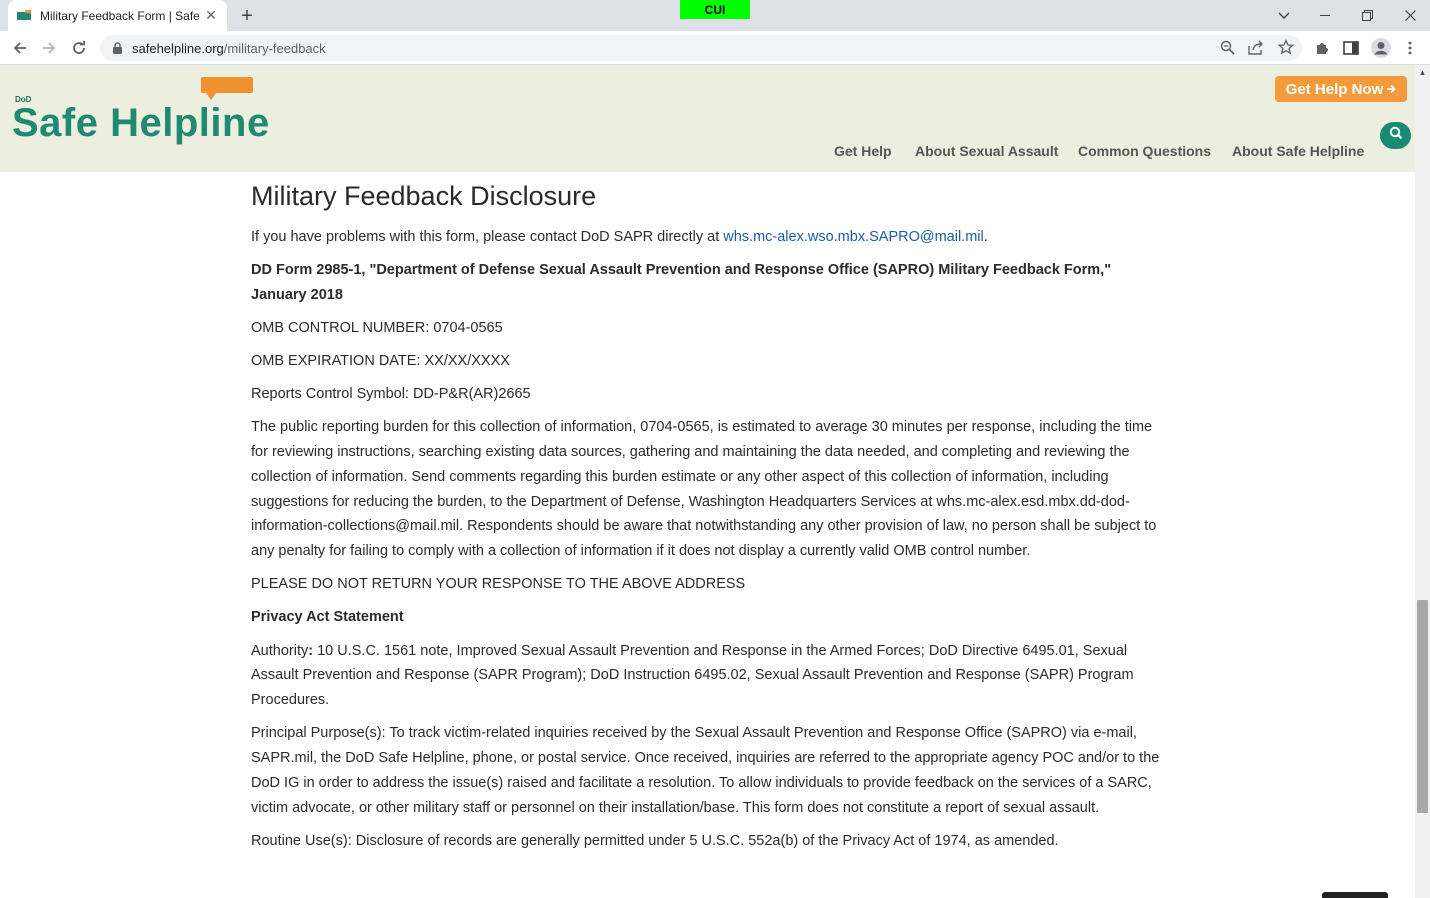 The width and height of the screenshot is (1430, 898). Describe the element at coordinates (327, 617) in the screenshot. I see `privacy-act-heading: Privacy Act Statement` at that location.